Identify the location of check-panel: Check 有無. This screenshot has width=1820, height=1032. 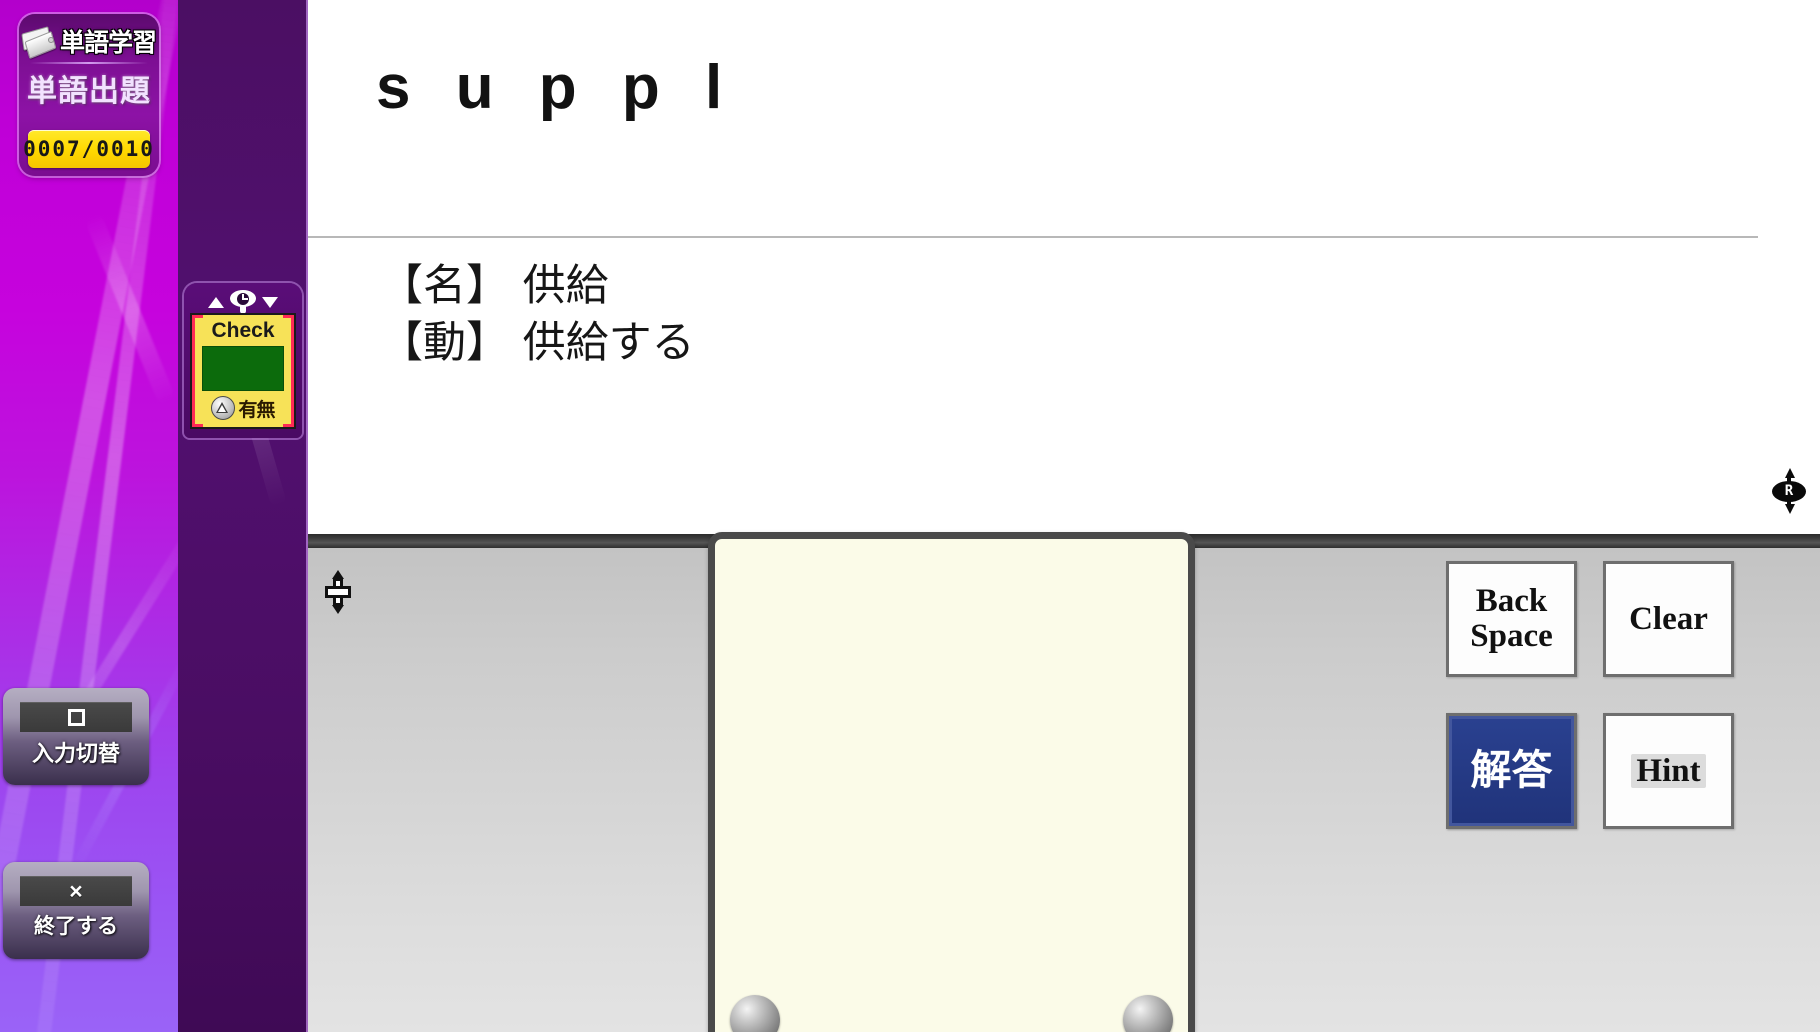
(243, 371).